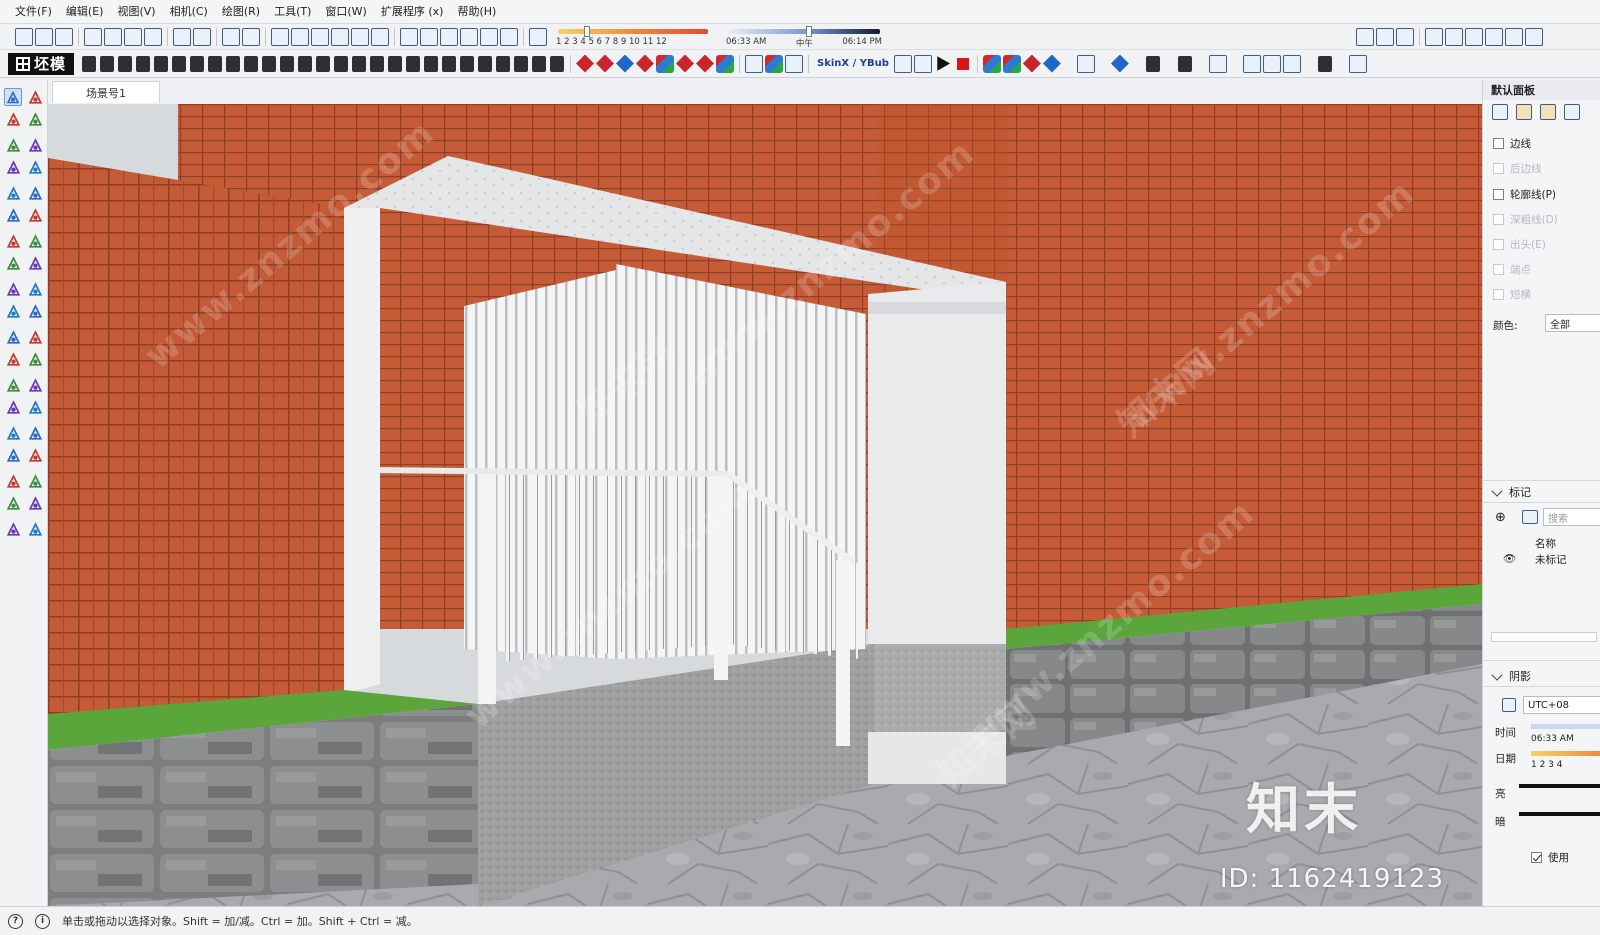 The image size is (1600, 935). I want to click on path-tool-icon, so click(161, 63).